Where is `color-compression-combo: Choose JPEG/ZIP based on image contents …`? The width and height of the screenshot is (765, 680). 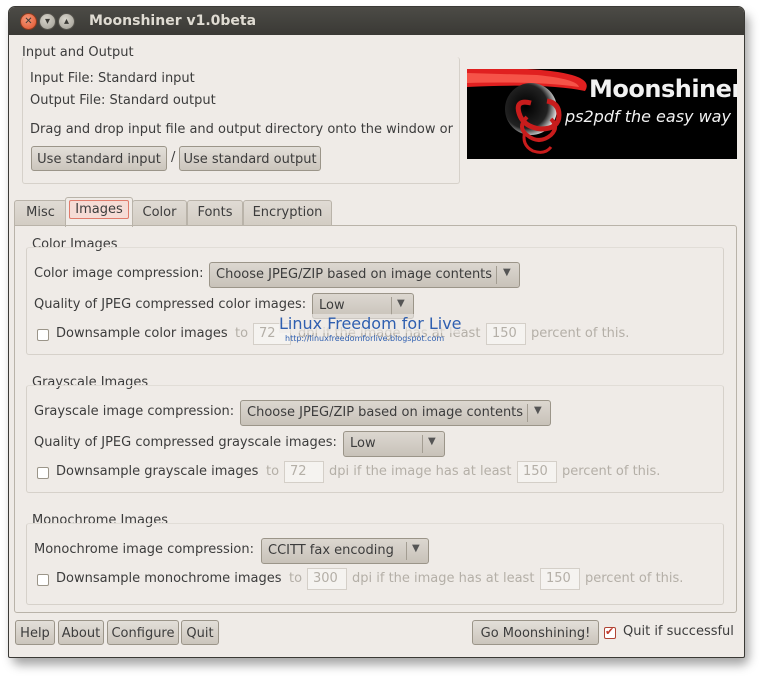
color-compression-combo: Choose JPEG/ZIP based on image contents … is located at coordinates (364, 275).